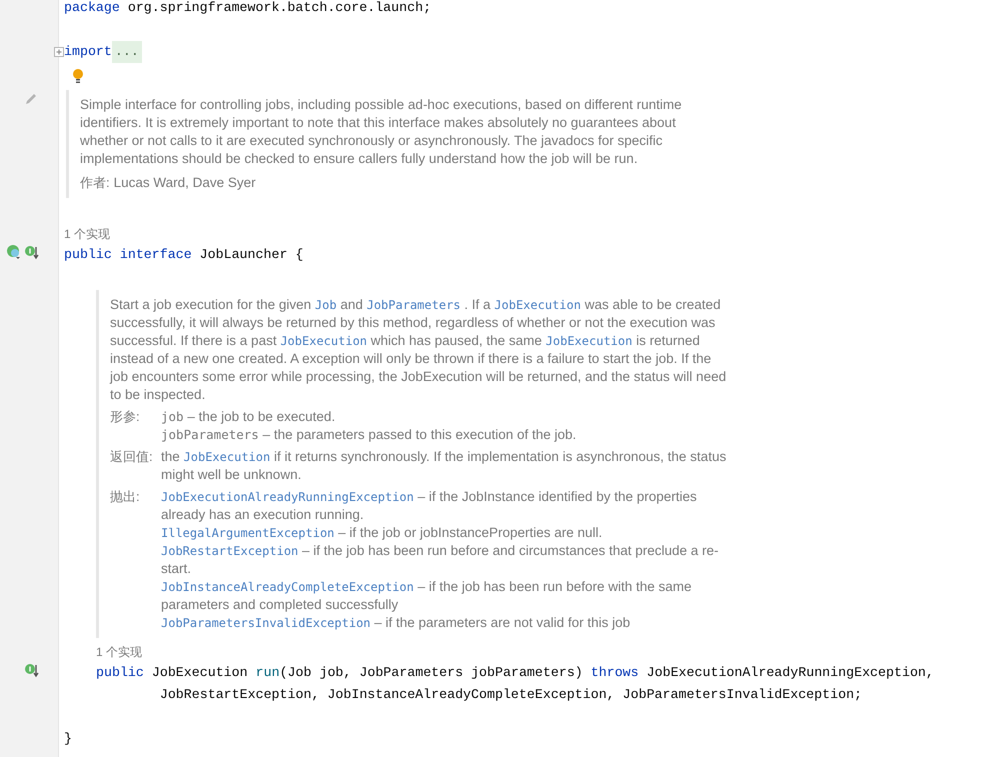 The height and width of the screenshot is (757, 996). What do you see at coordinates (419, 350) in the screenshot?
I see `doc-paragraph: Start a job execution for the given Job and JobParameters . If a JobExecution was able to be created successfully, it will always be returned by this method, regardless of whether or not the execution was successful. If there is a past JobExecution which has paused, the same JobExecution is returned instead of a new one created. A exception will only be thrown if there is a failure to start the job. If the job encounters some error while processing, the JobExecution will be returned, and the status will need to be inspected.` at bounding box center [419, 350].